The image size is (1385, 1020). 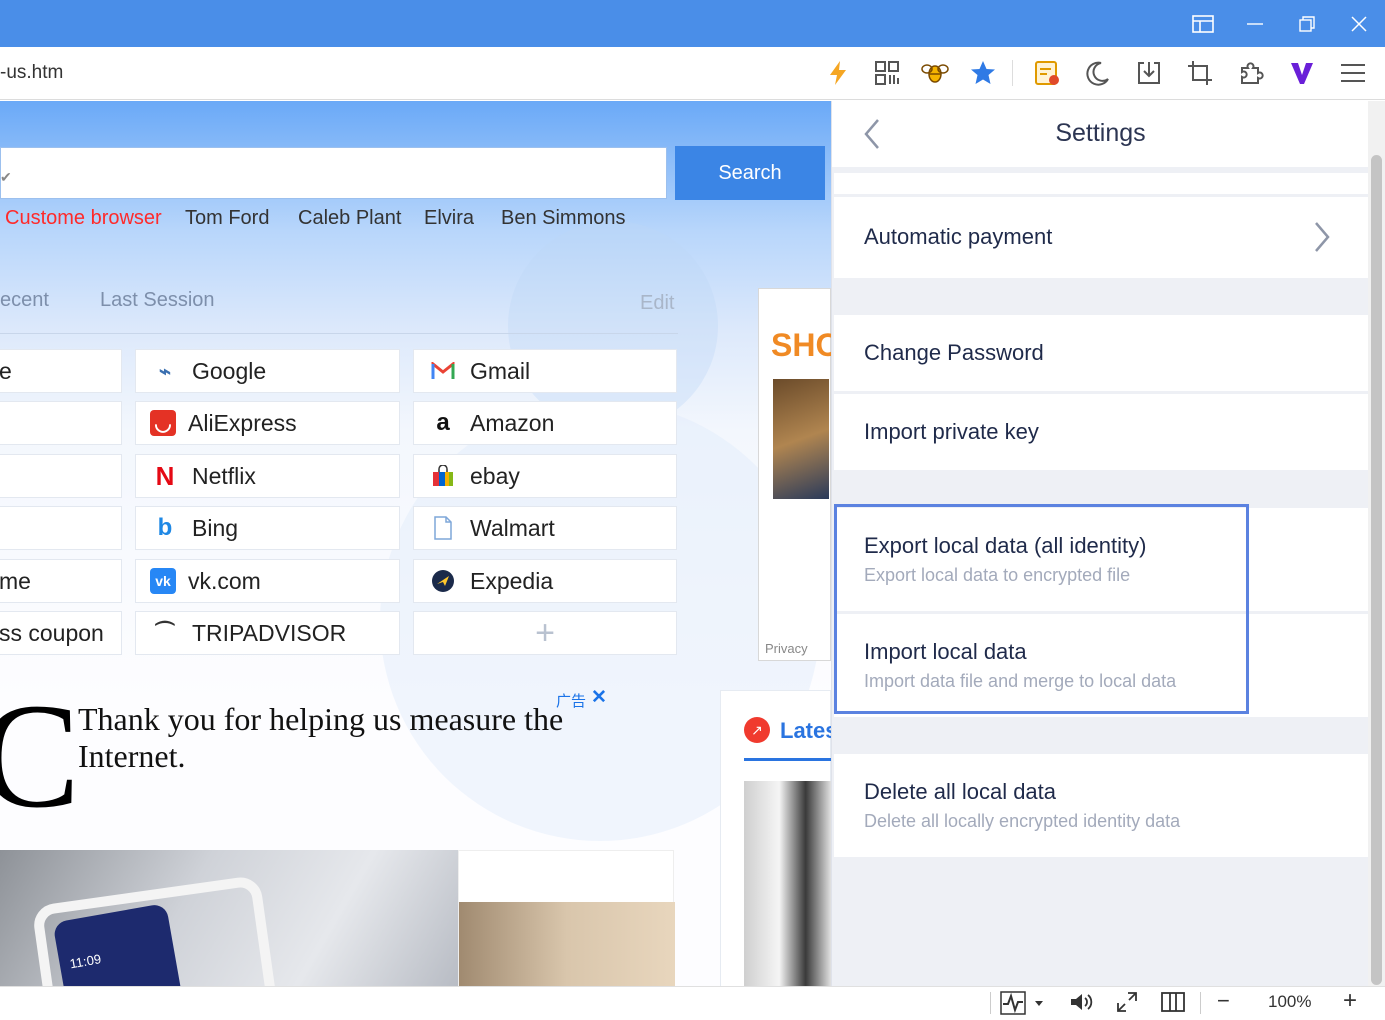 I want to click on news-thumbnail, so click(x=787, y=883).